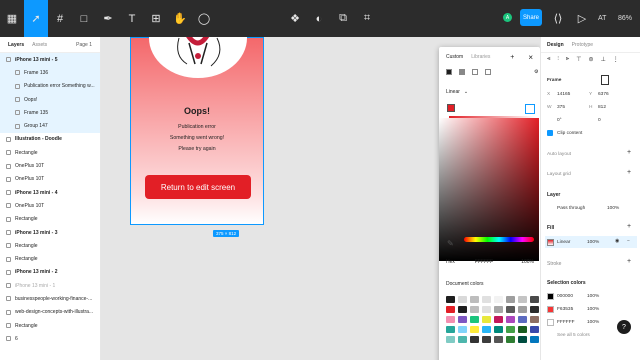 The image size is (640, 360). I want to click on layer-row: iPhone 13 mini - 4, so click(50, 192).